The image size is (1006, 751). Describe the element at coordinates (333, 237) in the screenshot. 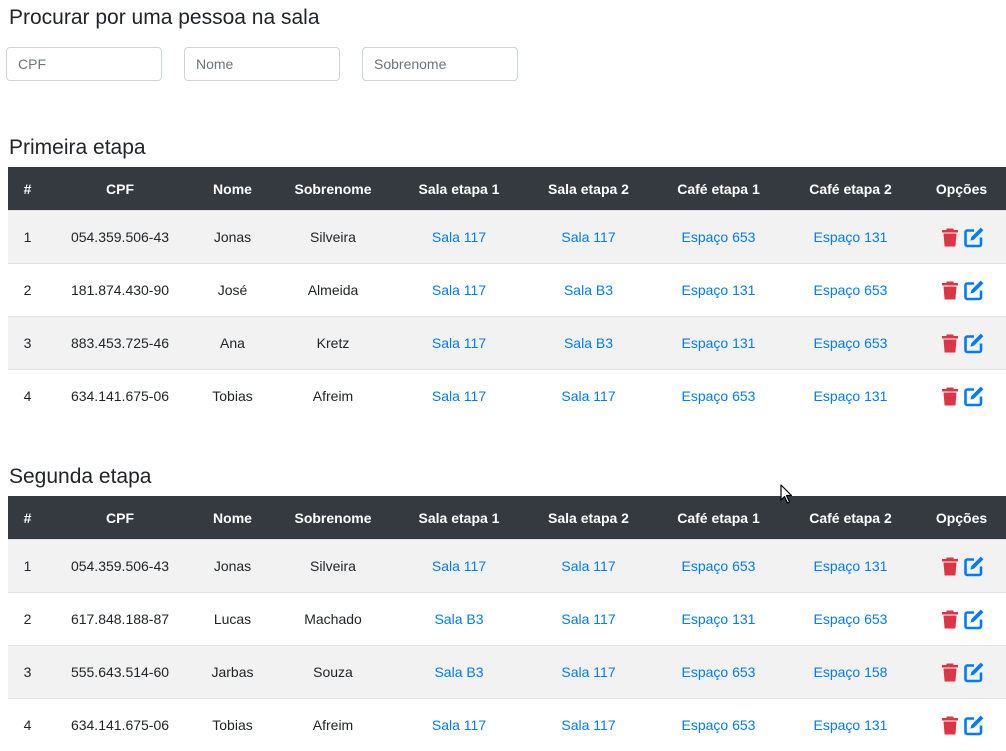

I see `sobrenome-text: Silveira` at that location.